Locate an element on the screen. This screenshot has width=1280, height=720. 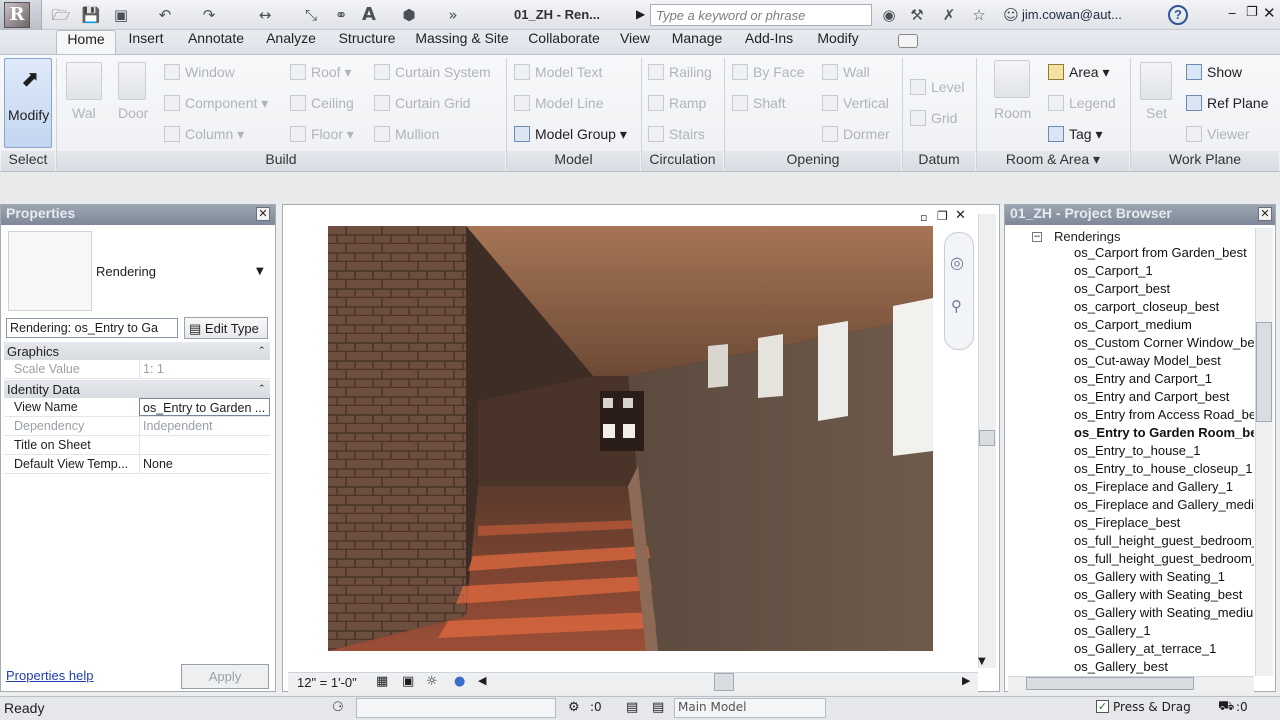
curtain-grid-button: Curtain Grid is located at coordinates (422, 103).